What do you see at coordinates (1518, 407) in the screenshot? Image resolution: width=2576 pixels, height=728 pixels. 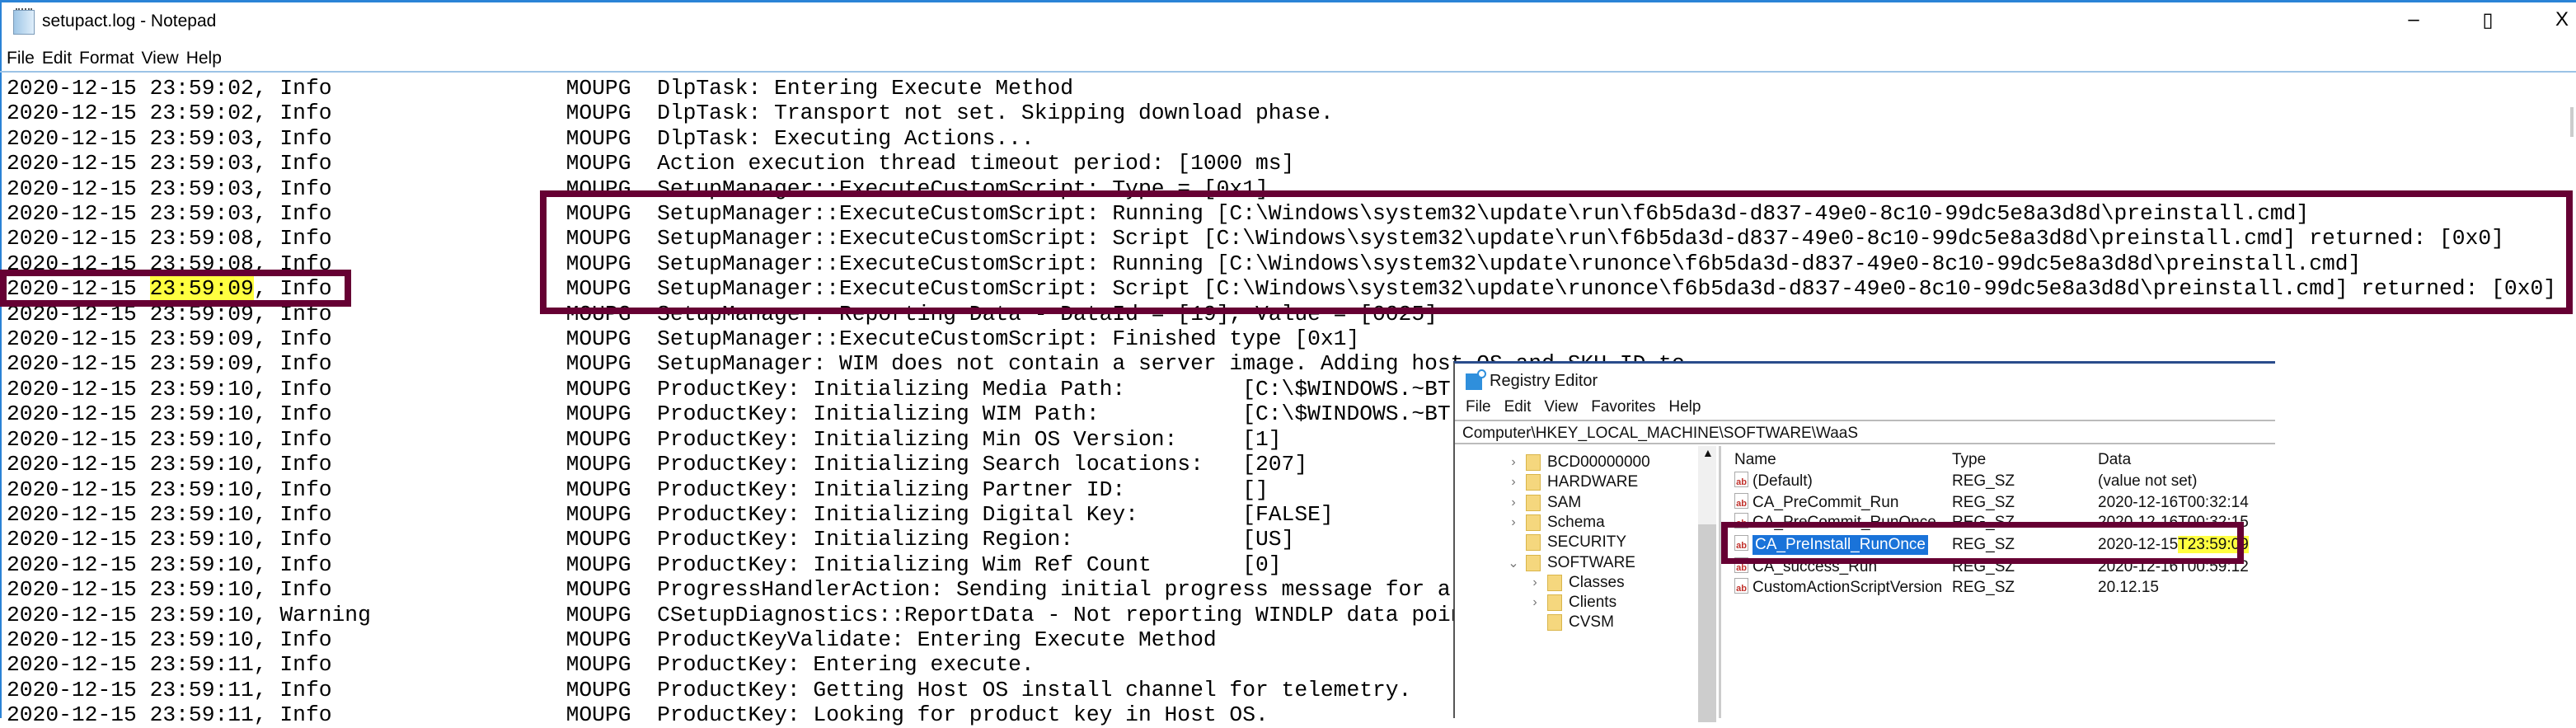 I see `reg-menu-edit: Edit` at bounding box center [1518, 407].